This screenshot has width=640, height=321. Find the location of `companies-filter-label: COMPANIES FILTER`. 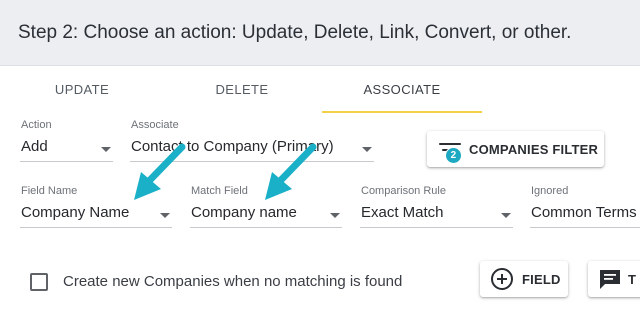

companies-filter-label: COMPANIES FILTER is located at coordinates (534, 149).